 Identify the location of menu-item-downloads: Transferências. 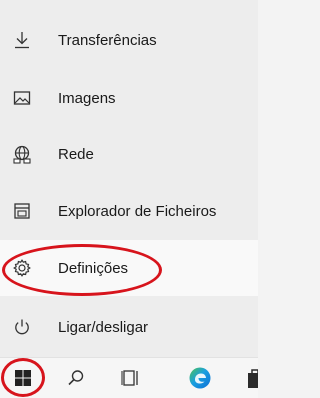
(129, 40).